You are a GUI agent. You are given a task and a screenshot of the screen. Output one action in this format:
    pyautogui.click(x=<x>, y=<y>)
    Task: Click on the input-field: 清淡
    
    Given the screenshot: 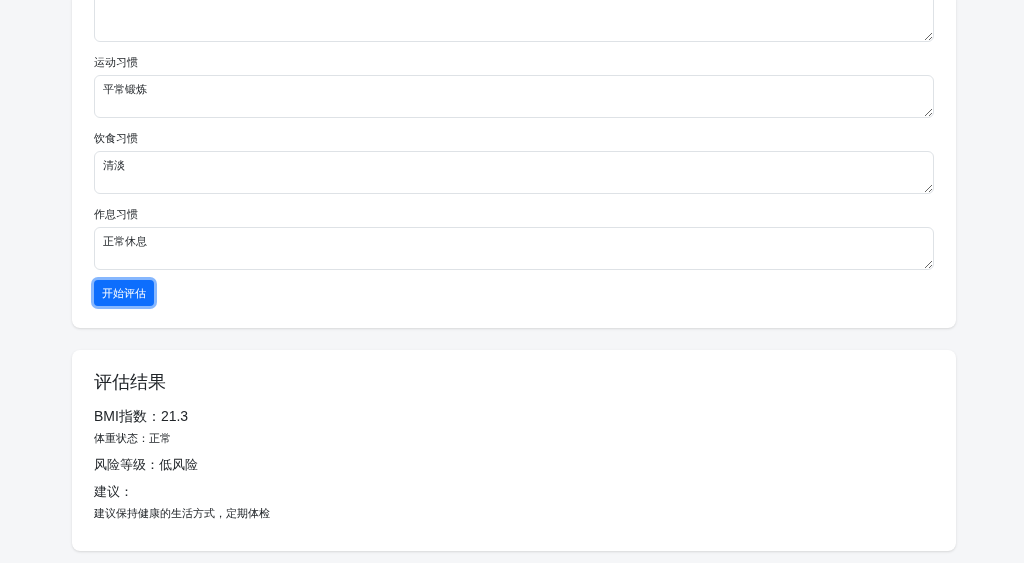 What is the action you would take?
    pyautogui.click(x=514, y=172)
    